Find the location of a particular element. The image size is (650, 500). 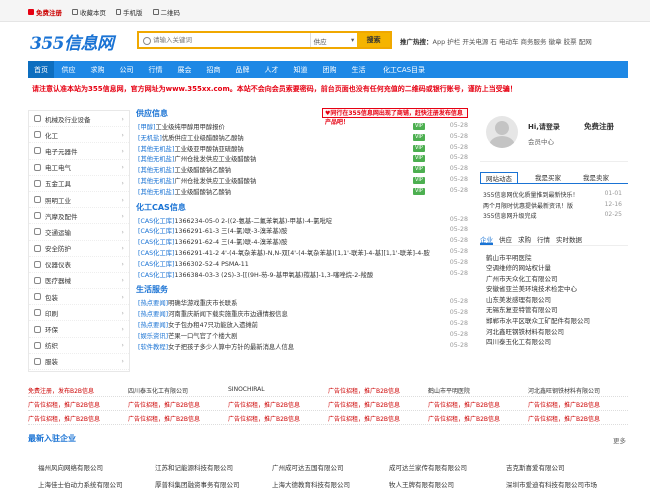

company-link: 成可达兰家传有限有限公司 is located at coordinates (439, 470).